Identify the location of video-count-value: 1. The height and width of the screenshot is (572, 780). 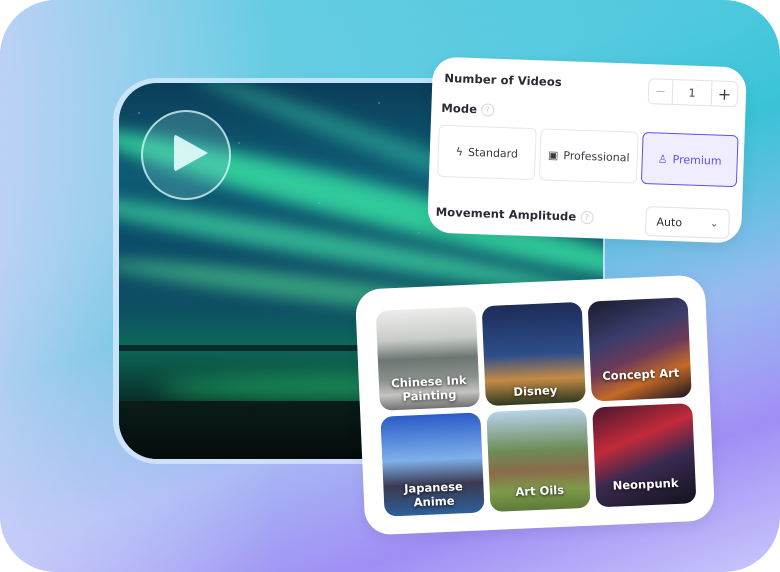
(692, 92).